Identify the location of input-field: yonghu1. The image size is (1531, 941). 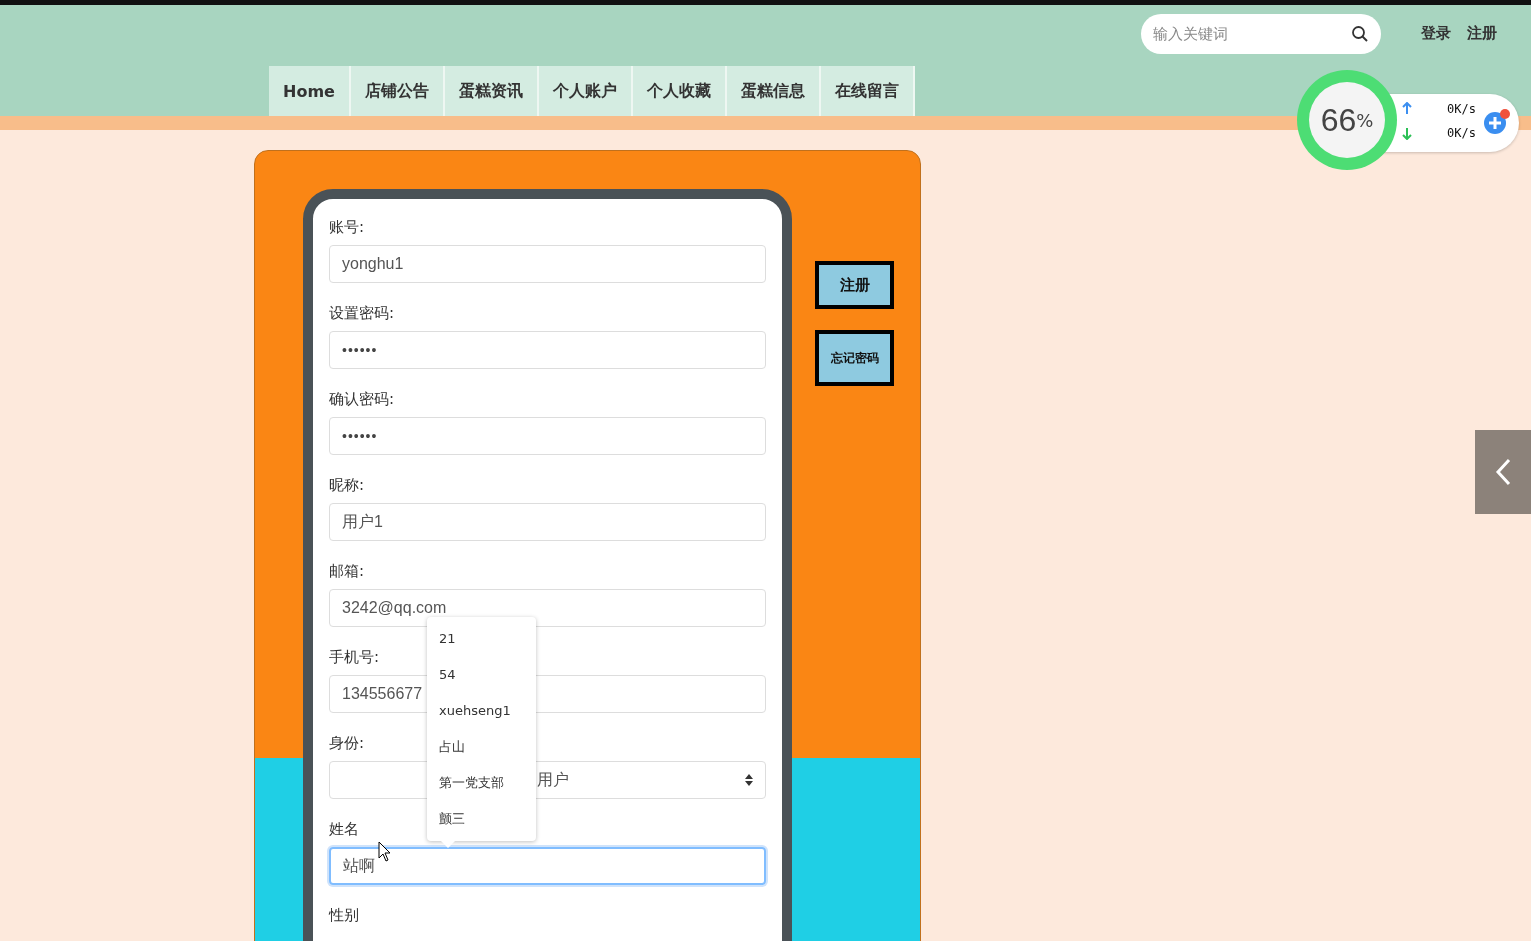
(547, 264).